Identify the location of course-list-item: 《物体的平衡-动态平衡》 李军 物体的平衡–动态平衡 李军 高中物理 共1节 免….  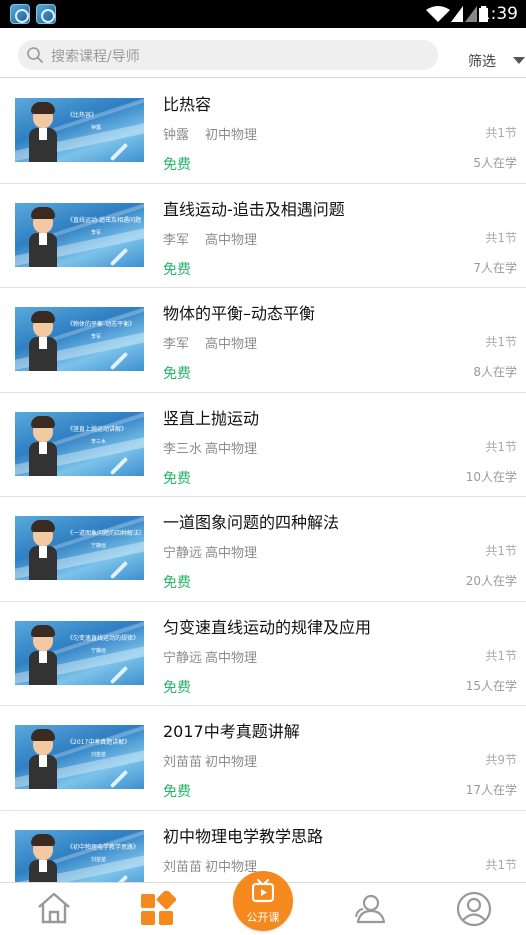
(263, 340).